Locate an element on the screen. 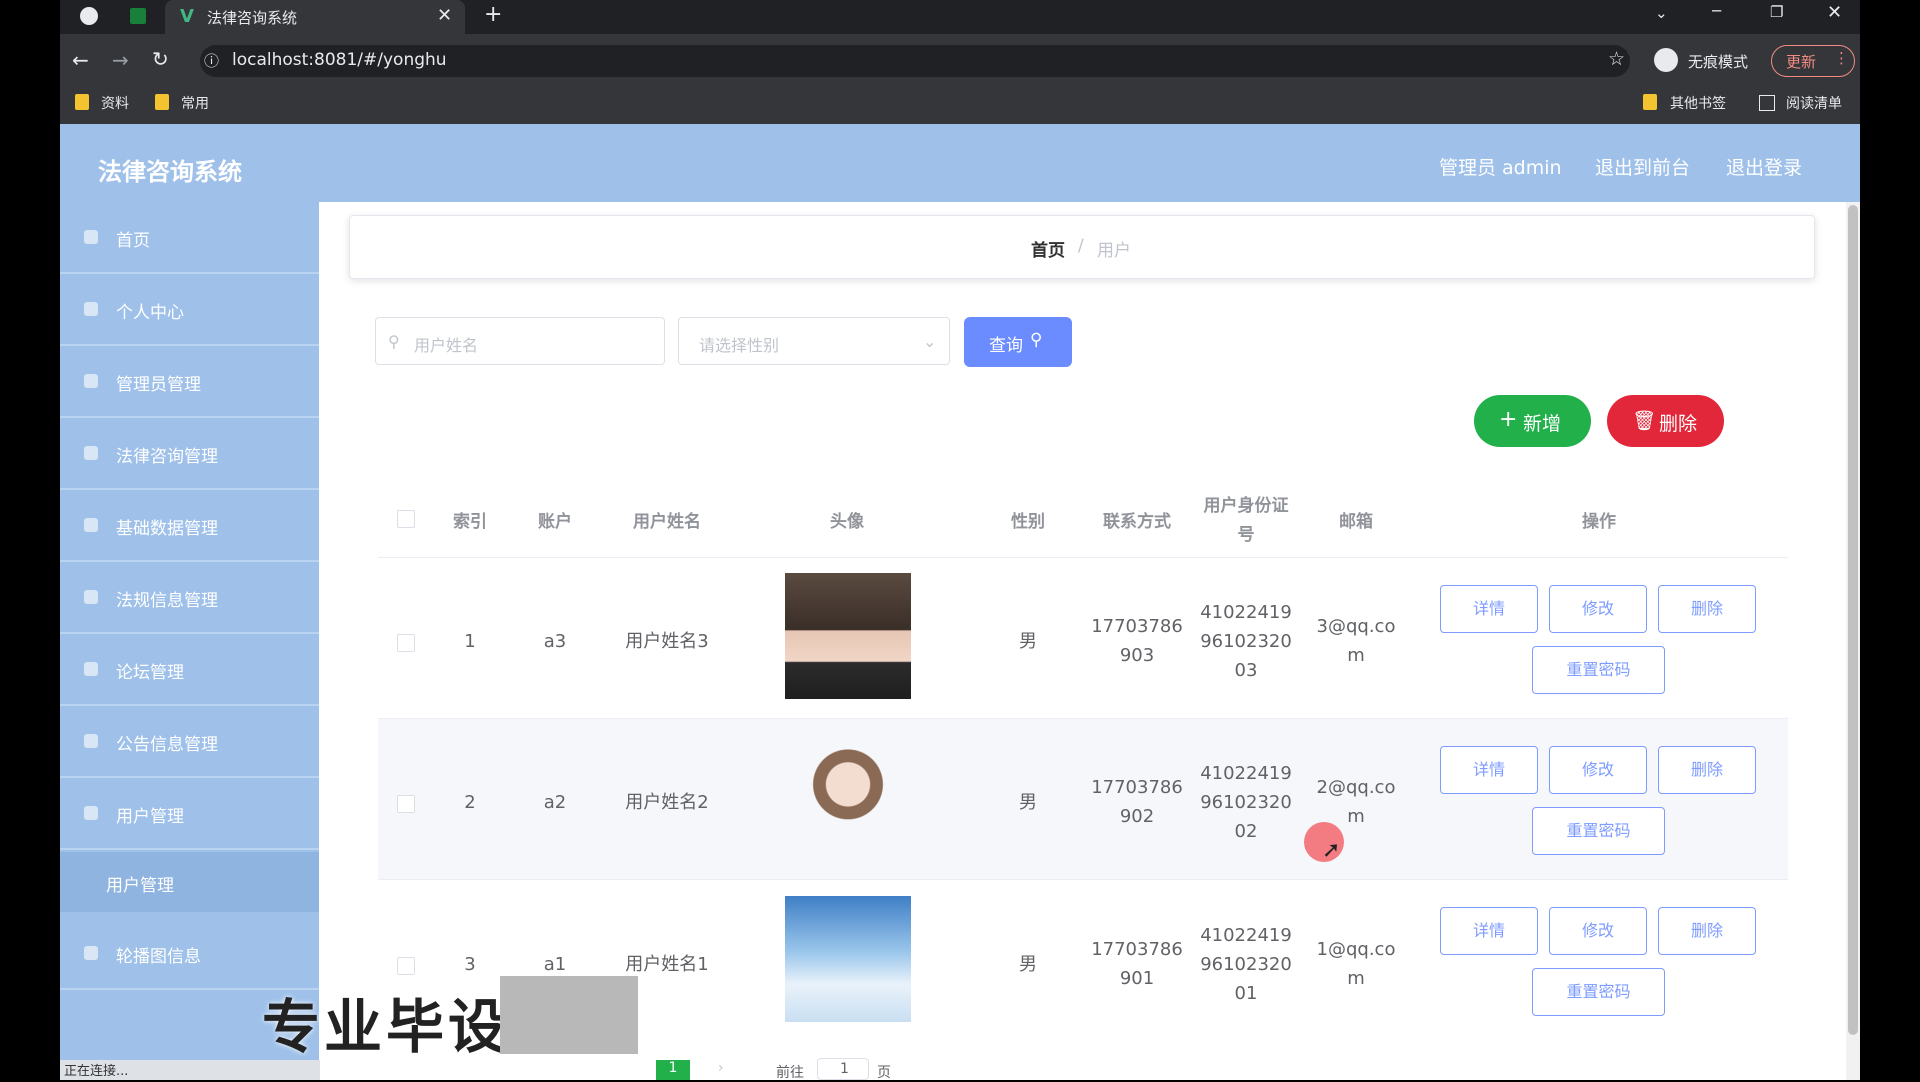 This screenshot has width=1920, height=1082. pagination-goto-label: 前往 is located at coordinates (790, 1073).